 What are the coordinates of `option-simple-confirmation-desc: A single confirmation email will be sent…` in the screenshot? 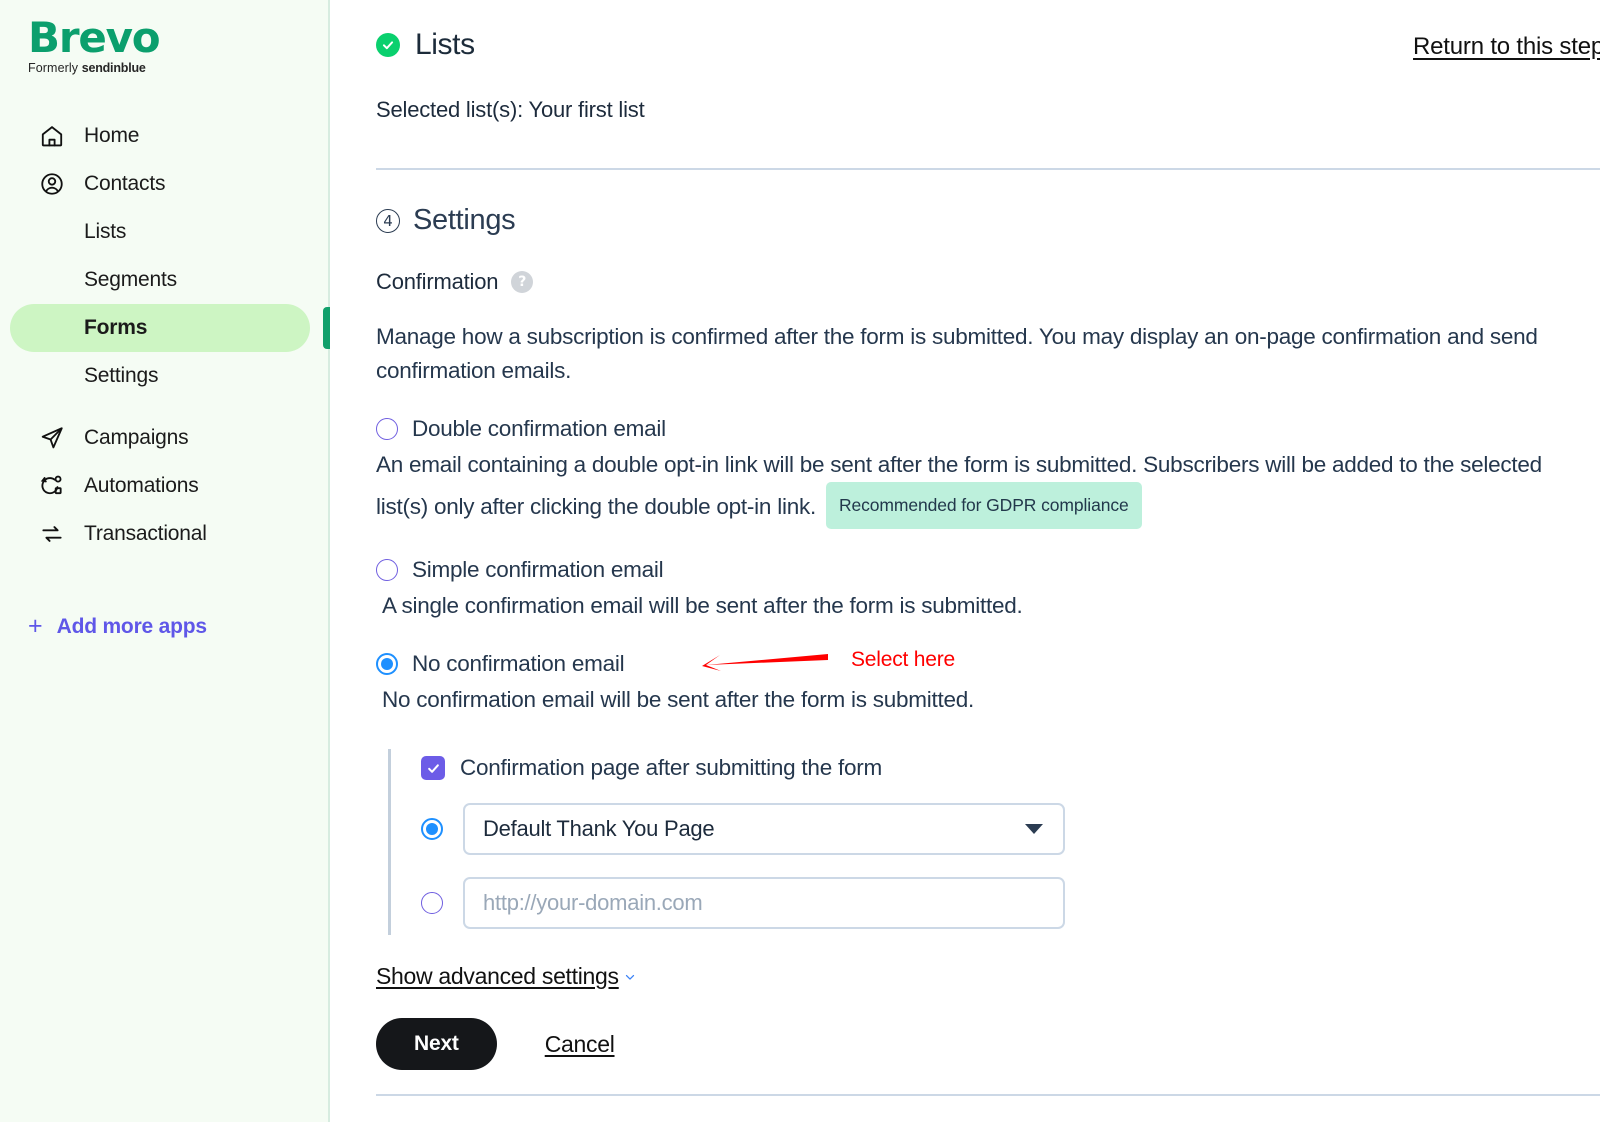 It's located at (702, 605).